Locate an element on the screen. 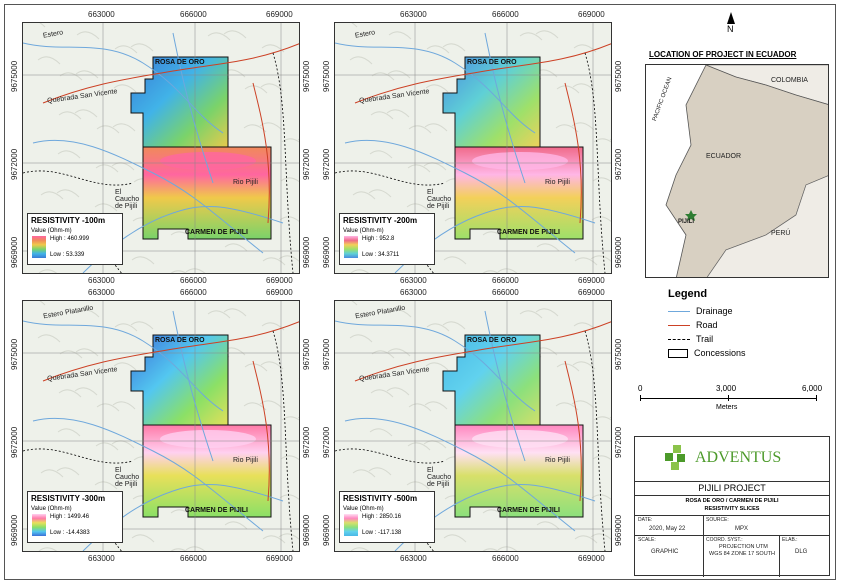 This screenshot has height=586, width=842. resistivity-high: High : 460.999 is located at coordinates (70, 239).